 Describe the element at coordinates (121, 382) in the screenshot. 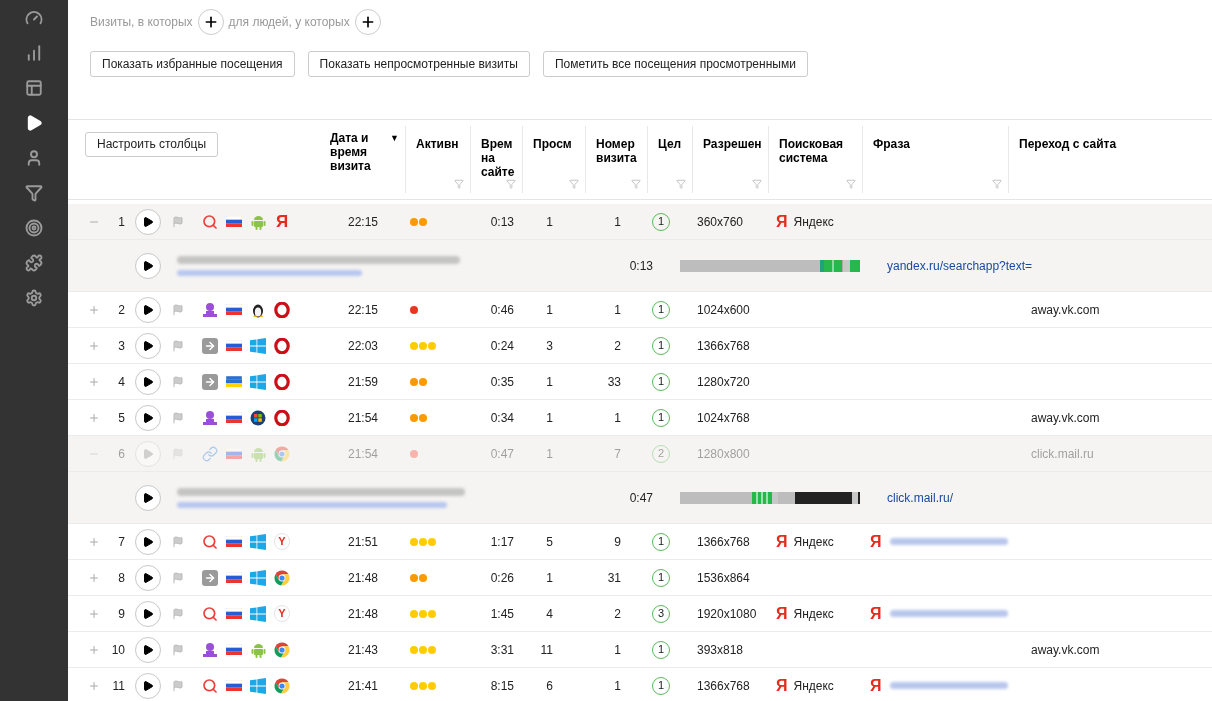

I see `row-number: 4` at that location.